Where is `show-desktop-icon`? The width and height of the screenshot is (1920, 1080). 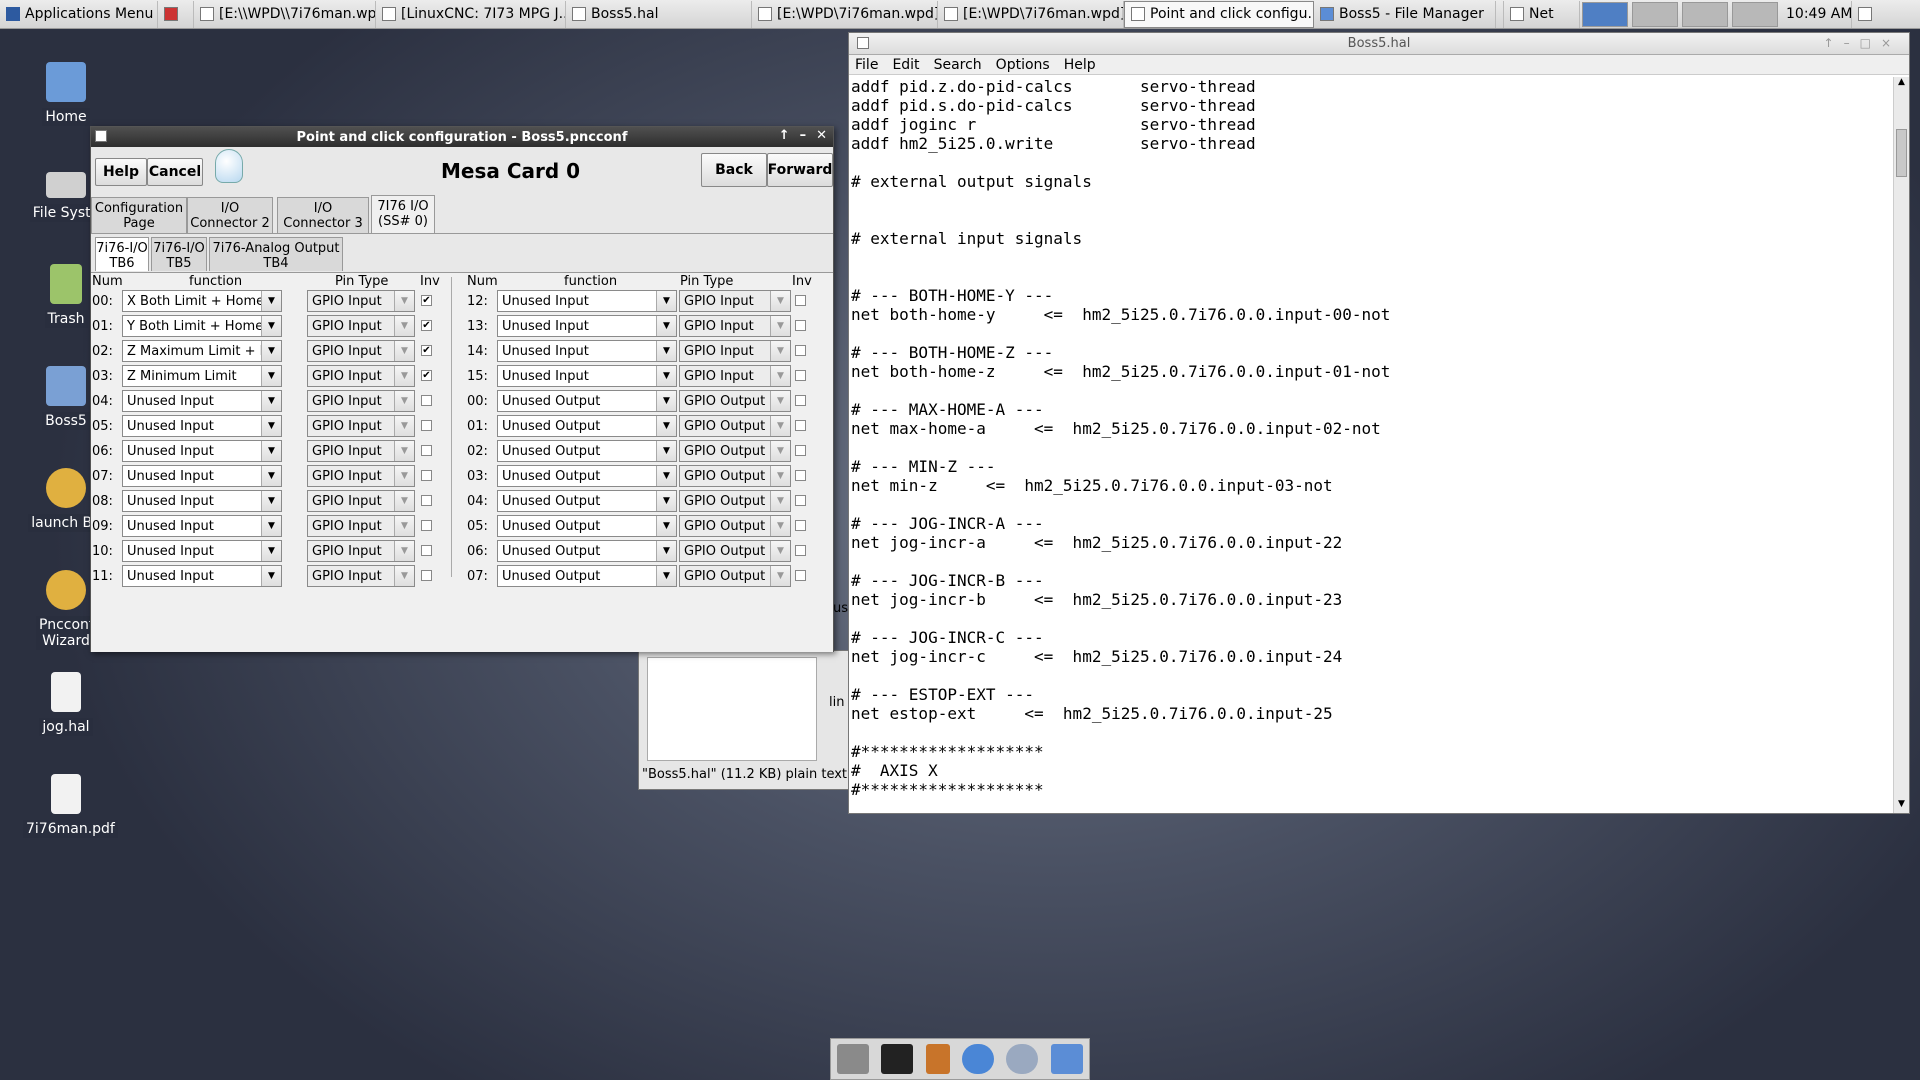
show-desktop-icon is located at coordinates (853, 1059).